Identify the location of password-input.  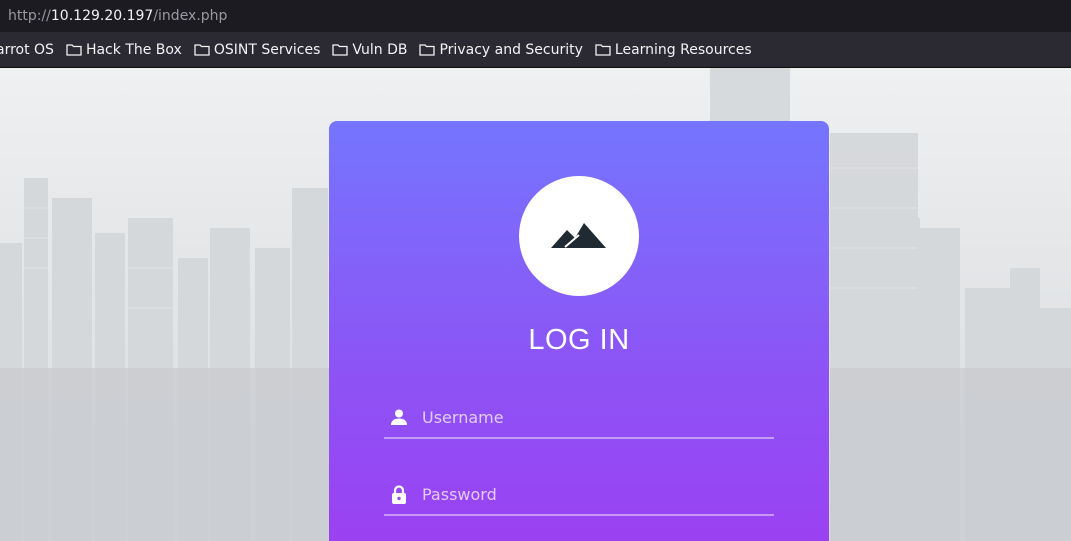
(592, 494).